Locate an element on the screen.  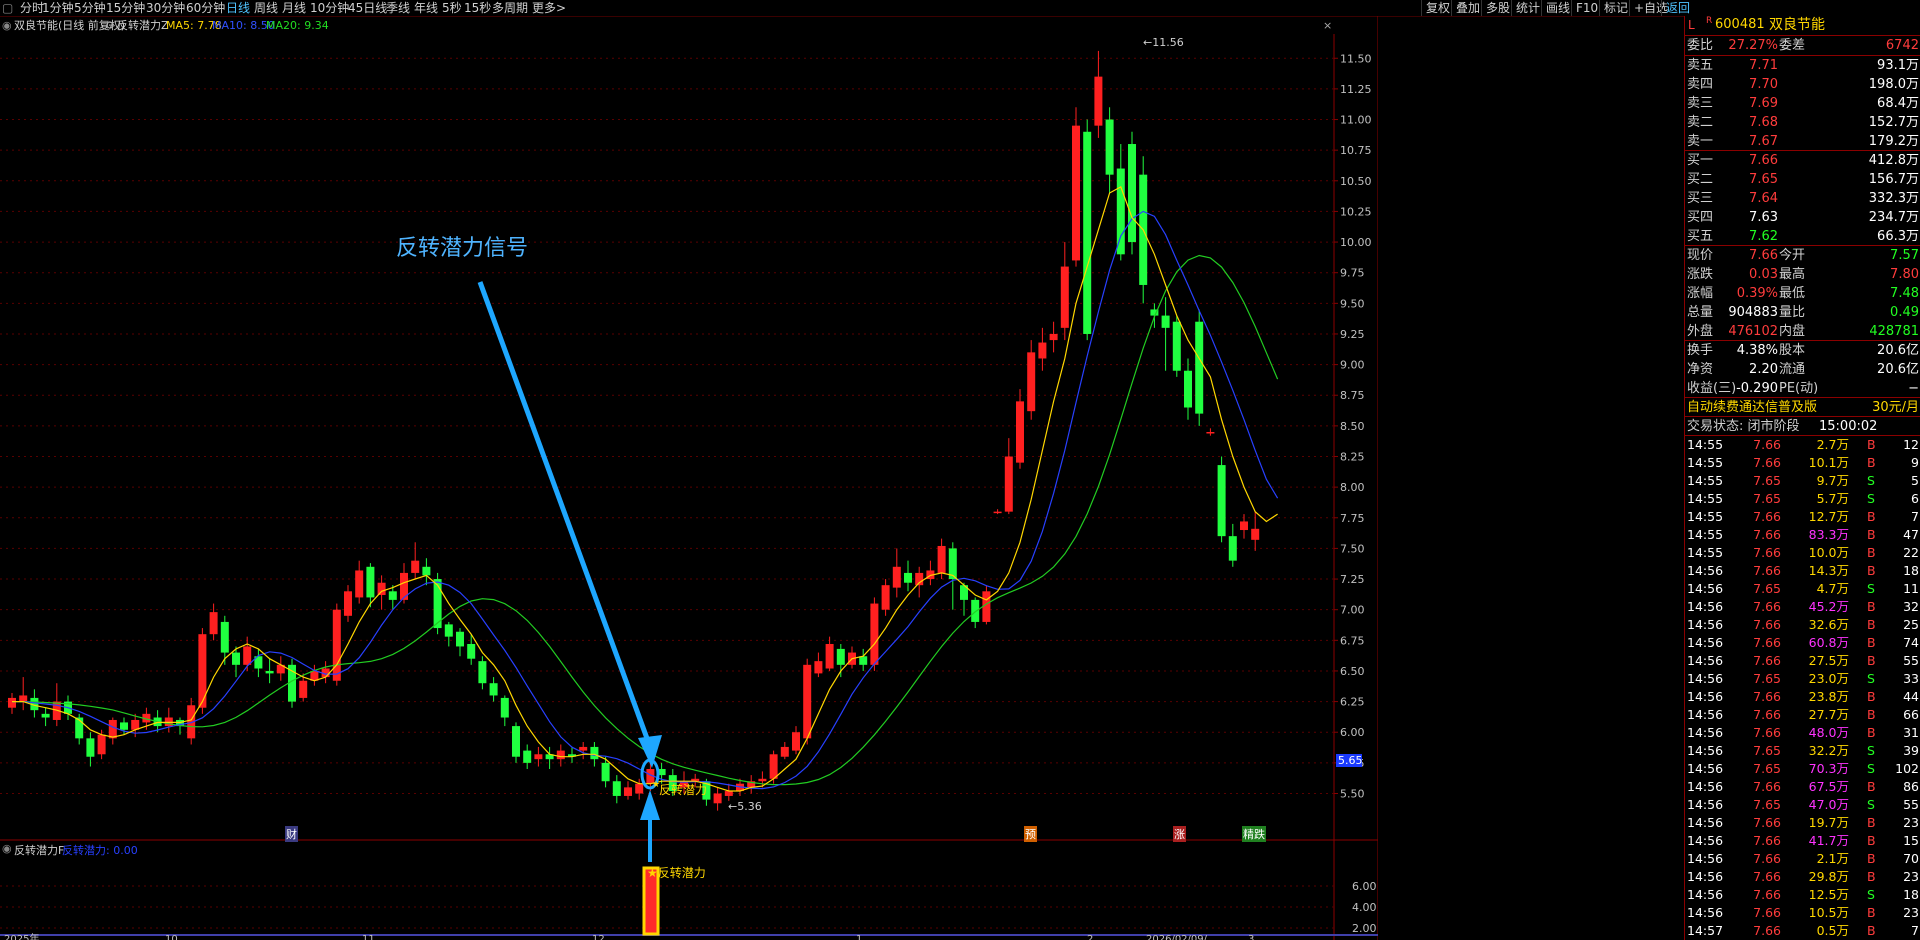
weibi-row: 委比 27.27% 委差 6742 is located at coordinates (1803, 45).